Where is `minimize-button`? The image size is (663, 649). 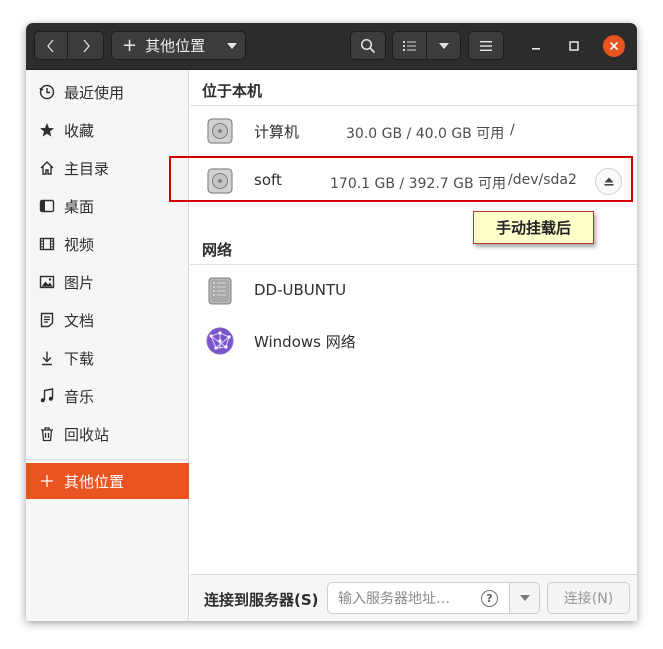 minimize-button is located at coordinates (536, 46).